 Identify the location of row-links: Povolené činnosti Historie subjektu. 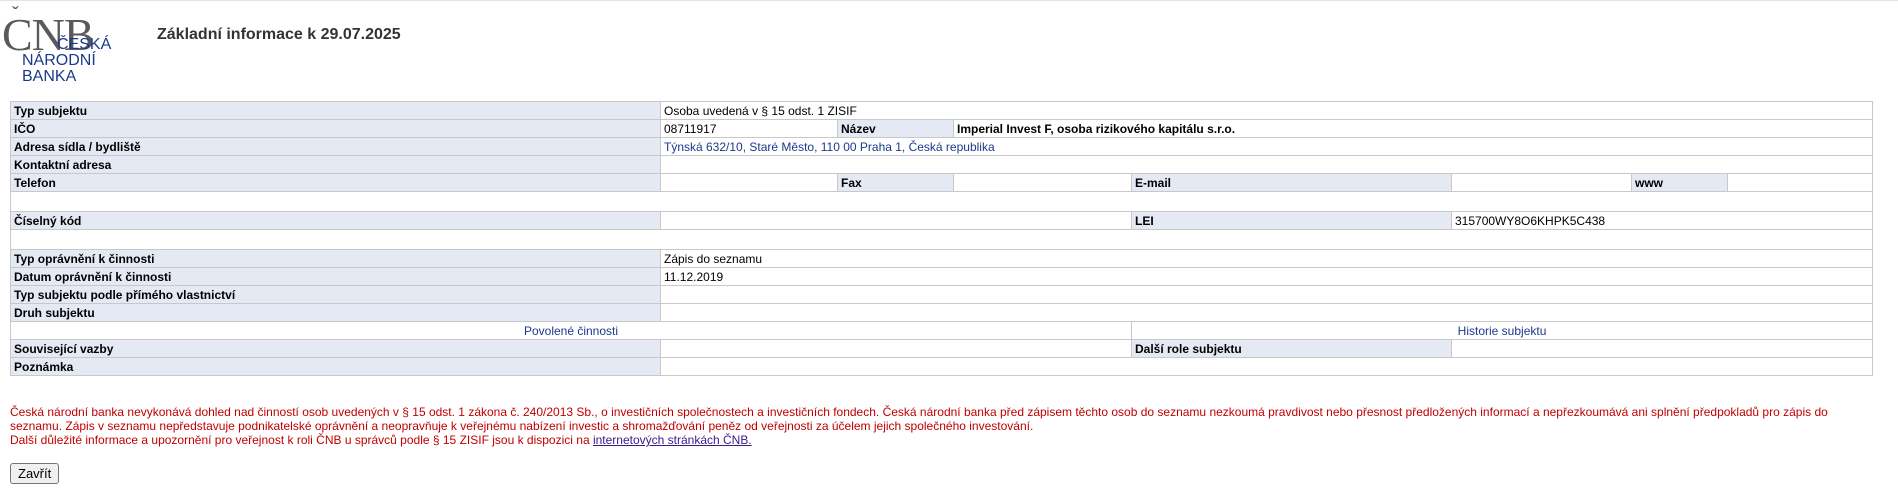
(942, 330).